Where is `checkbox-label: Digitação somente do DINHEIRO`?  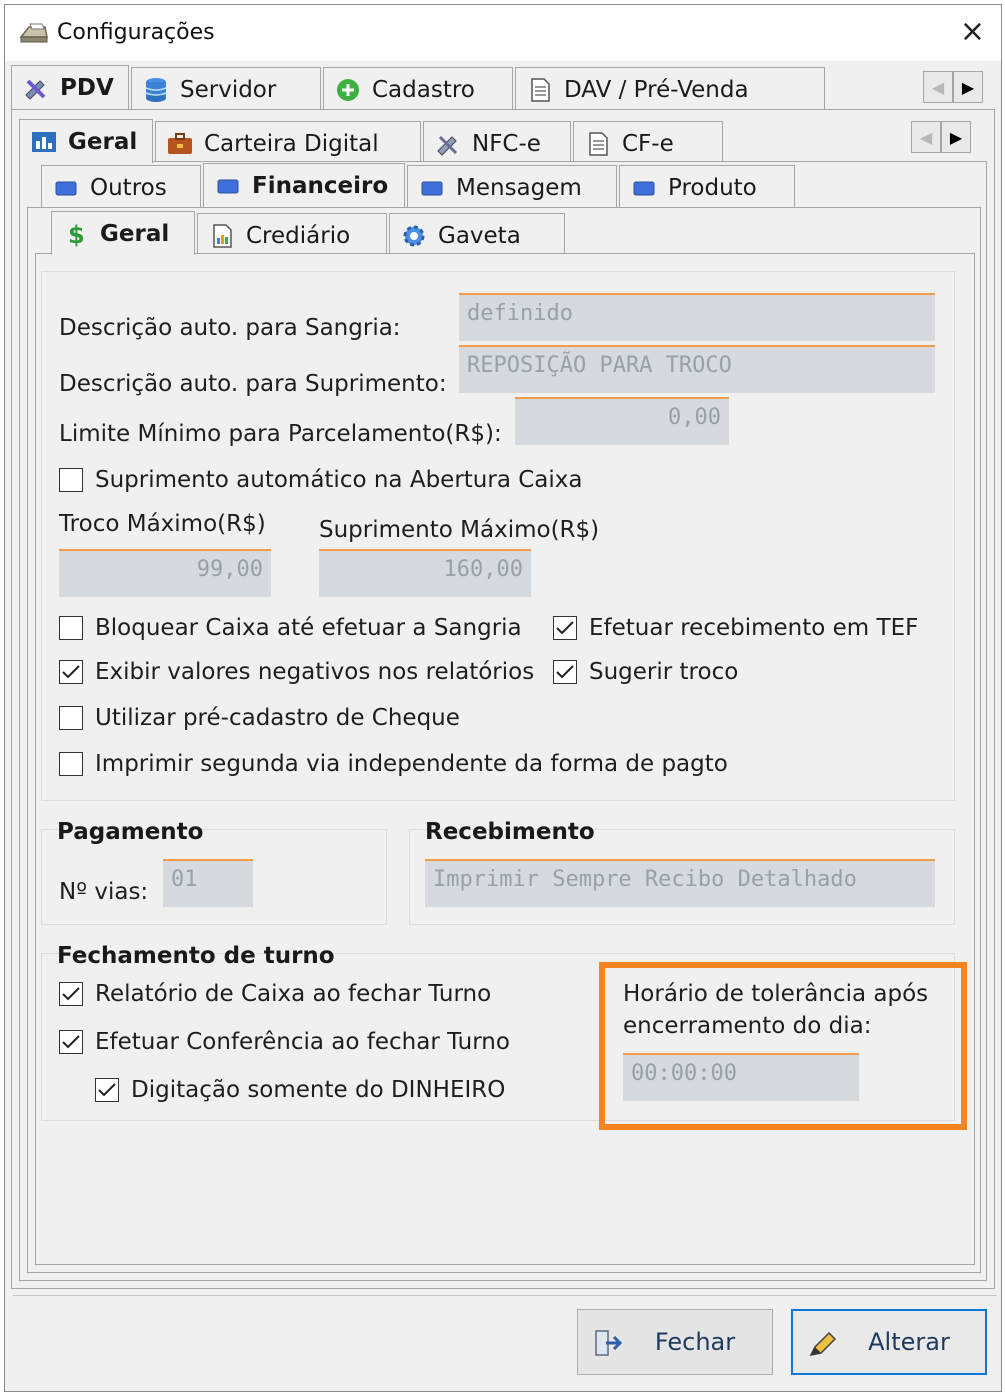 checkbox-label: Digitação somente do DINHEIRO is located at coordinates (318, 1090).